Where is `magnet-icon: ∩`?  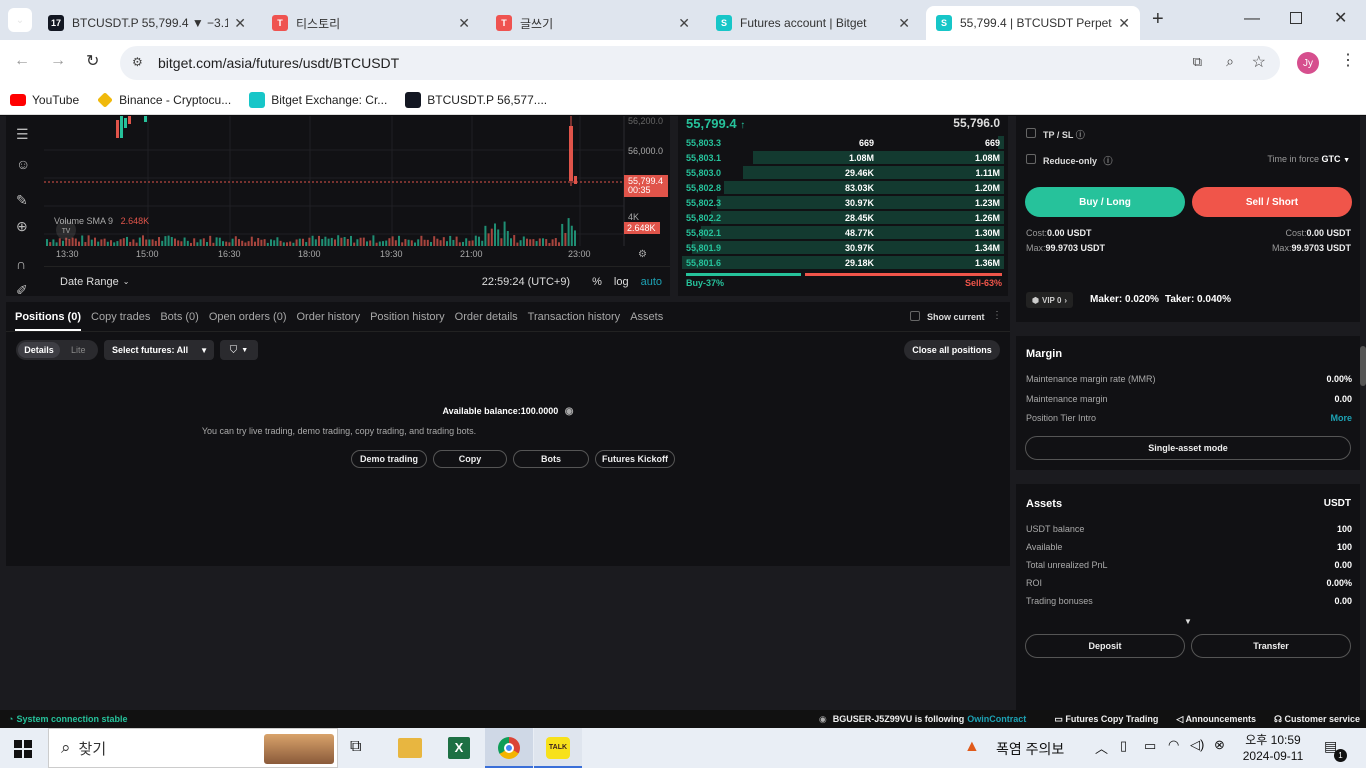
magnet-icon: ∩ is located at coordinates (21, 264).